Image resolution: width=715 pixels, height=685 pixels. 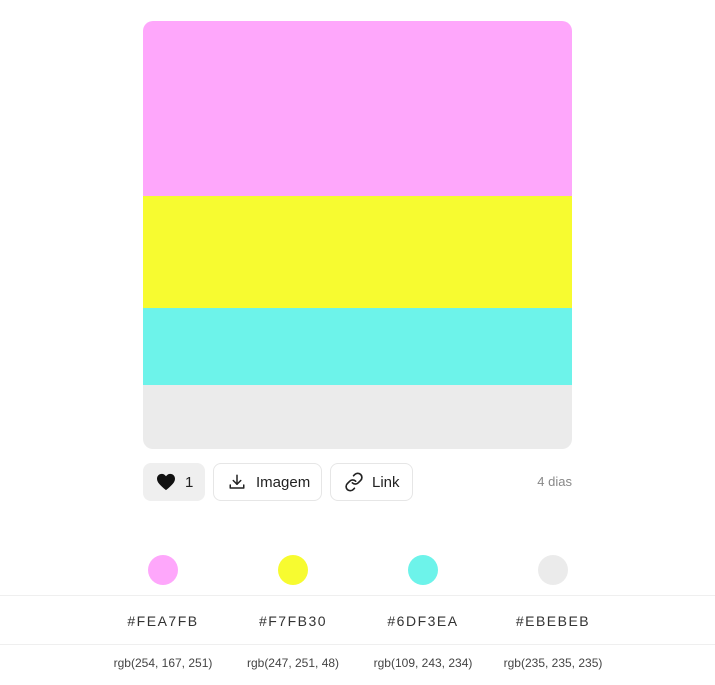 What do you see at coordinates (423, 620) in the screenshot?
I see `hex-code-cyan: #6DF3EA` at bounding box center [423, 620].